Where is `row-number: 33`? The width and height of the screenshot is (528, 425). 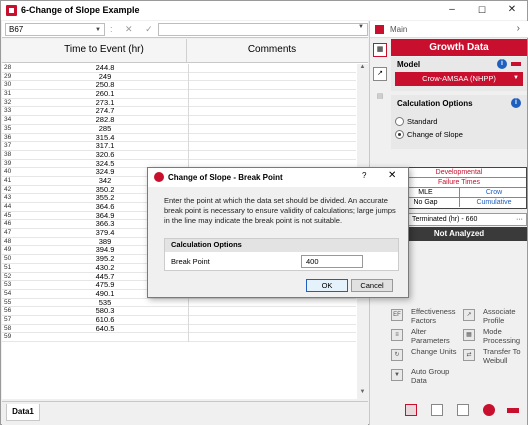 row-number: 33 is located at coordinates (12, 111).